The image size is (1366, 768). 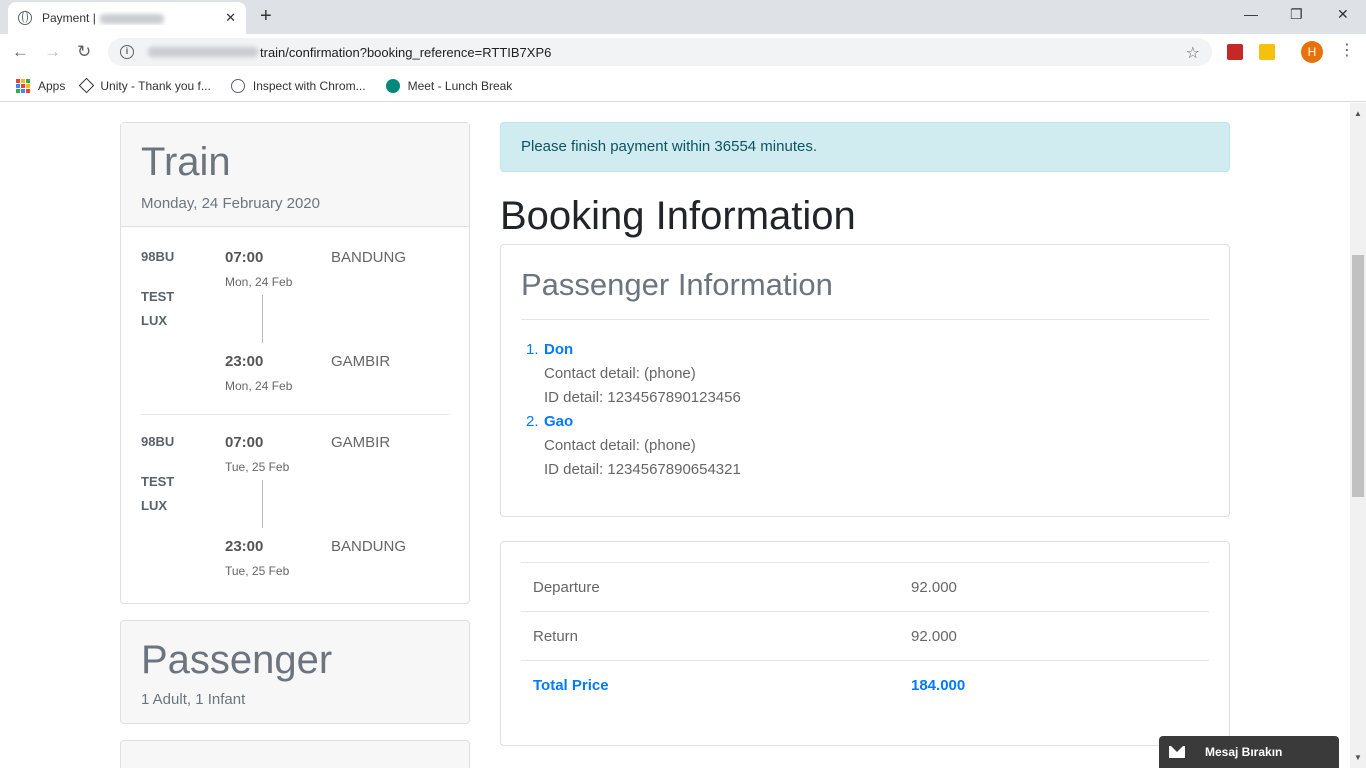 What do you see at coordinates (361, 442) in the screenshot?
I see `depart-station: GAMBIR` at bounding box center [361, 442].